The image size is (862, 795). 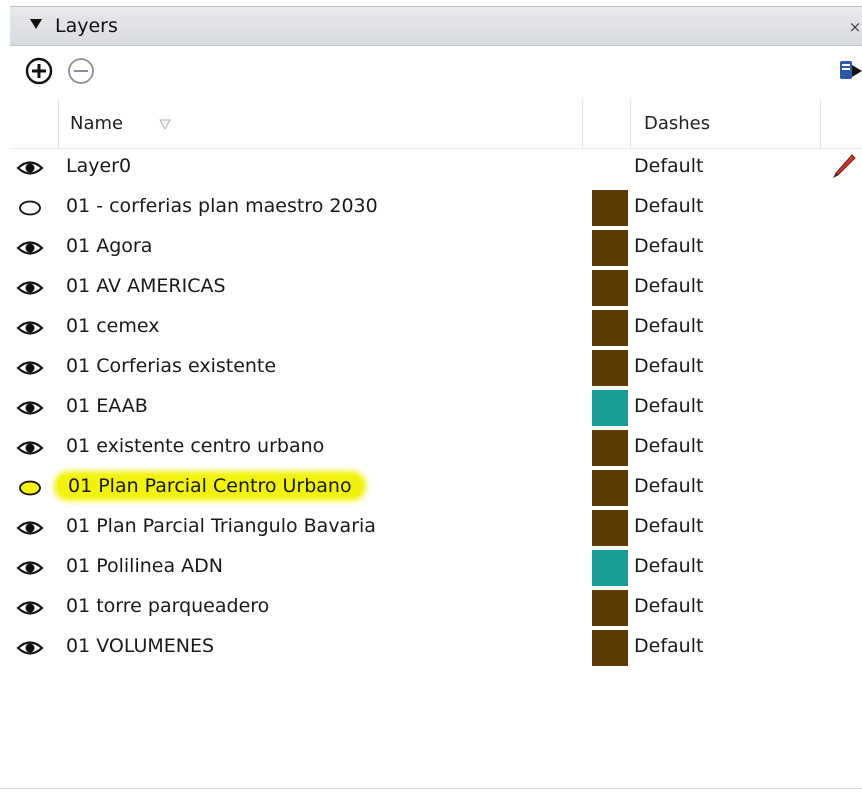 What do you see at coordinates (140, 646) in the screenshot?
I see `layer-name: 01 VOLUMENES` at bounding box center [140, 646].